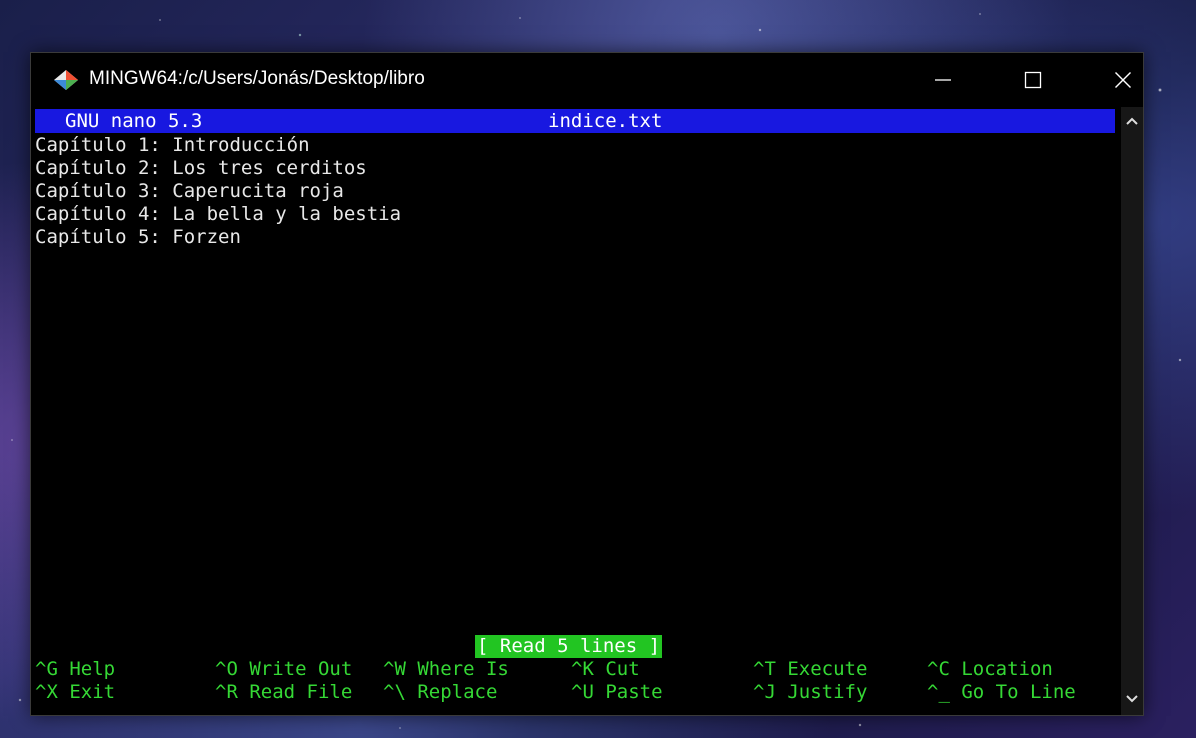  I want to click on git-bash-diamond-icon, so click(66, 80).